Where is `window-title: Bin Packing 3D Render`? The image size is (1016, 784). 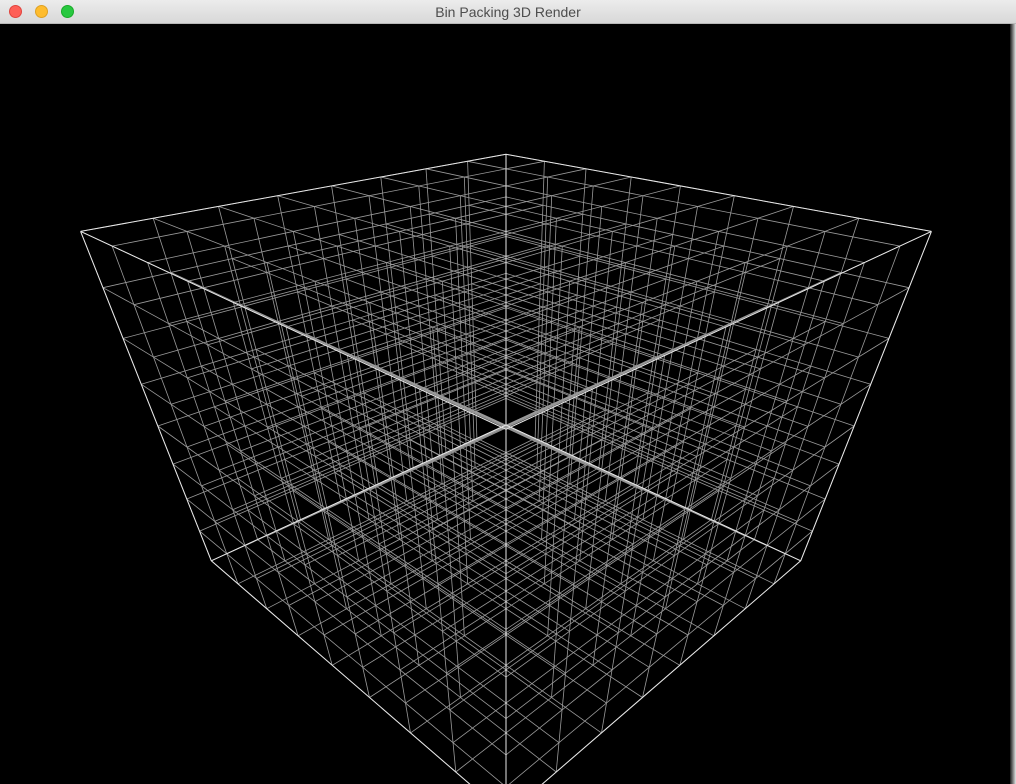 window-title: Bin Packing 3D Render is located at coordinates (508, 12).